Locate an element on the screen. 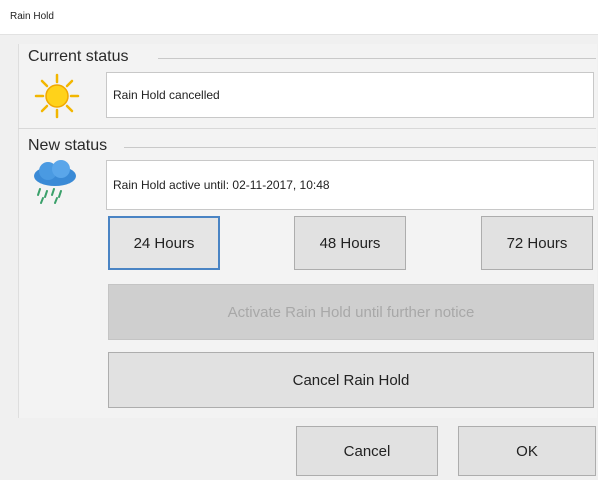 The width and height of the screenshot is (598, 480). 48-hours-button: 48 Hours is located at coordinates (350, 243).